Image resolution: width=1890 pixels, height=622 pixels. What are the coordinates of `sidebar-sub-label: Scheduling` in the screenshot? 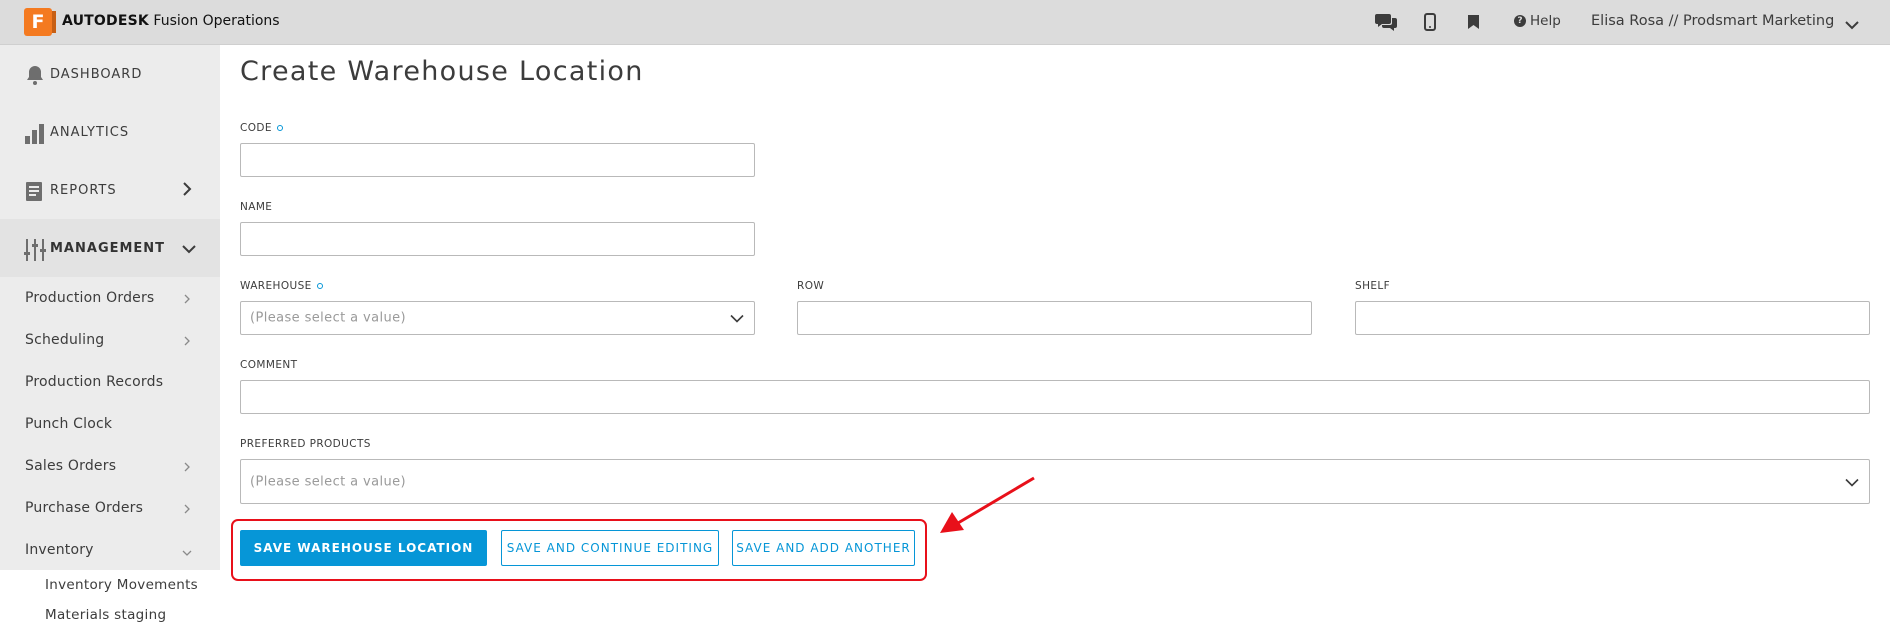 It's located at (65, 340).